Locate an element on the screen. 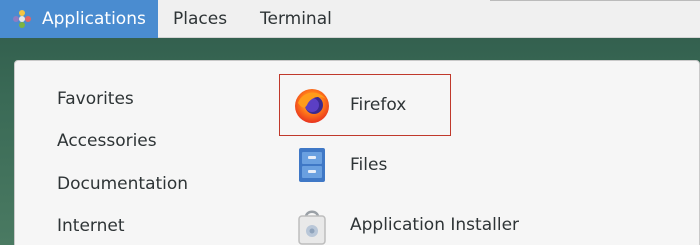 The width and height of the screenshot is (700, 245). category-label: Documentation is located at coordinates (123, 184).